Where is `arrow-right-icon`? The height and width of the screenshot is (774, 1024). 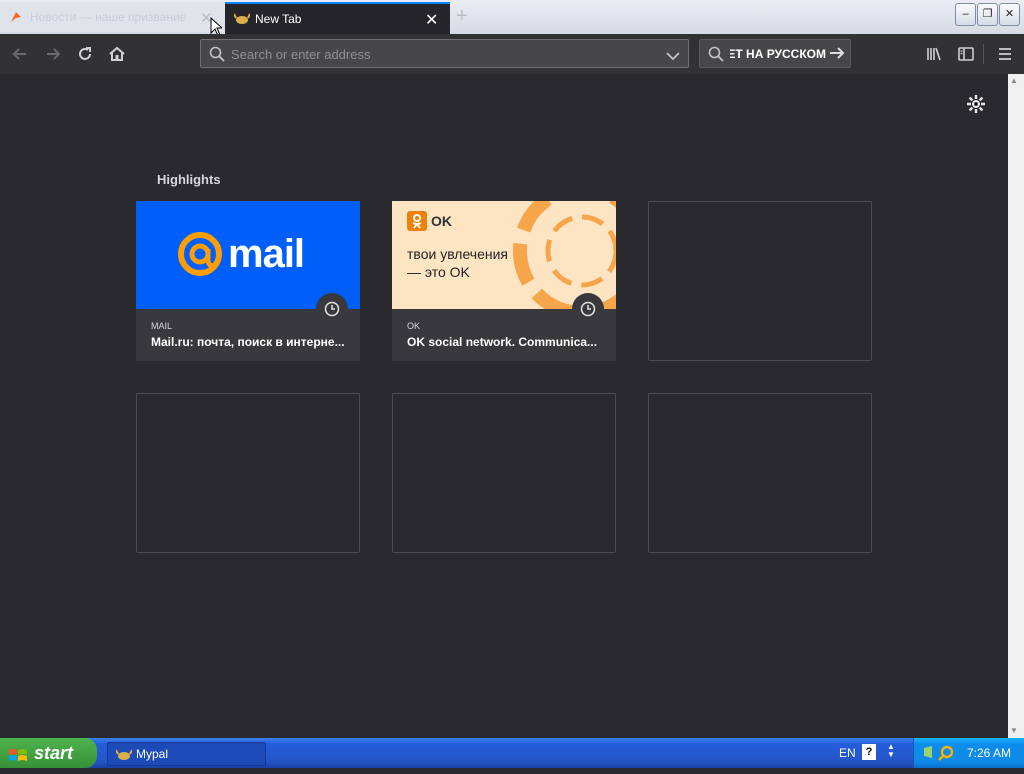 arrow-right-icon is located at coordinates (837, 55).